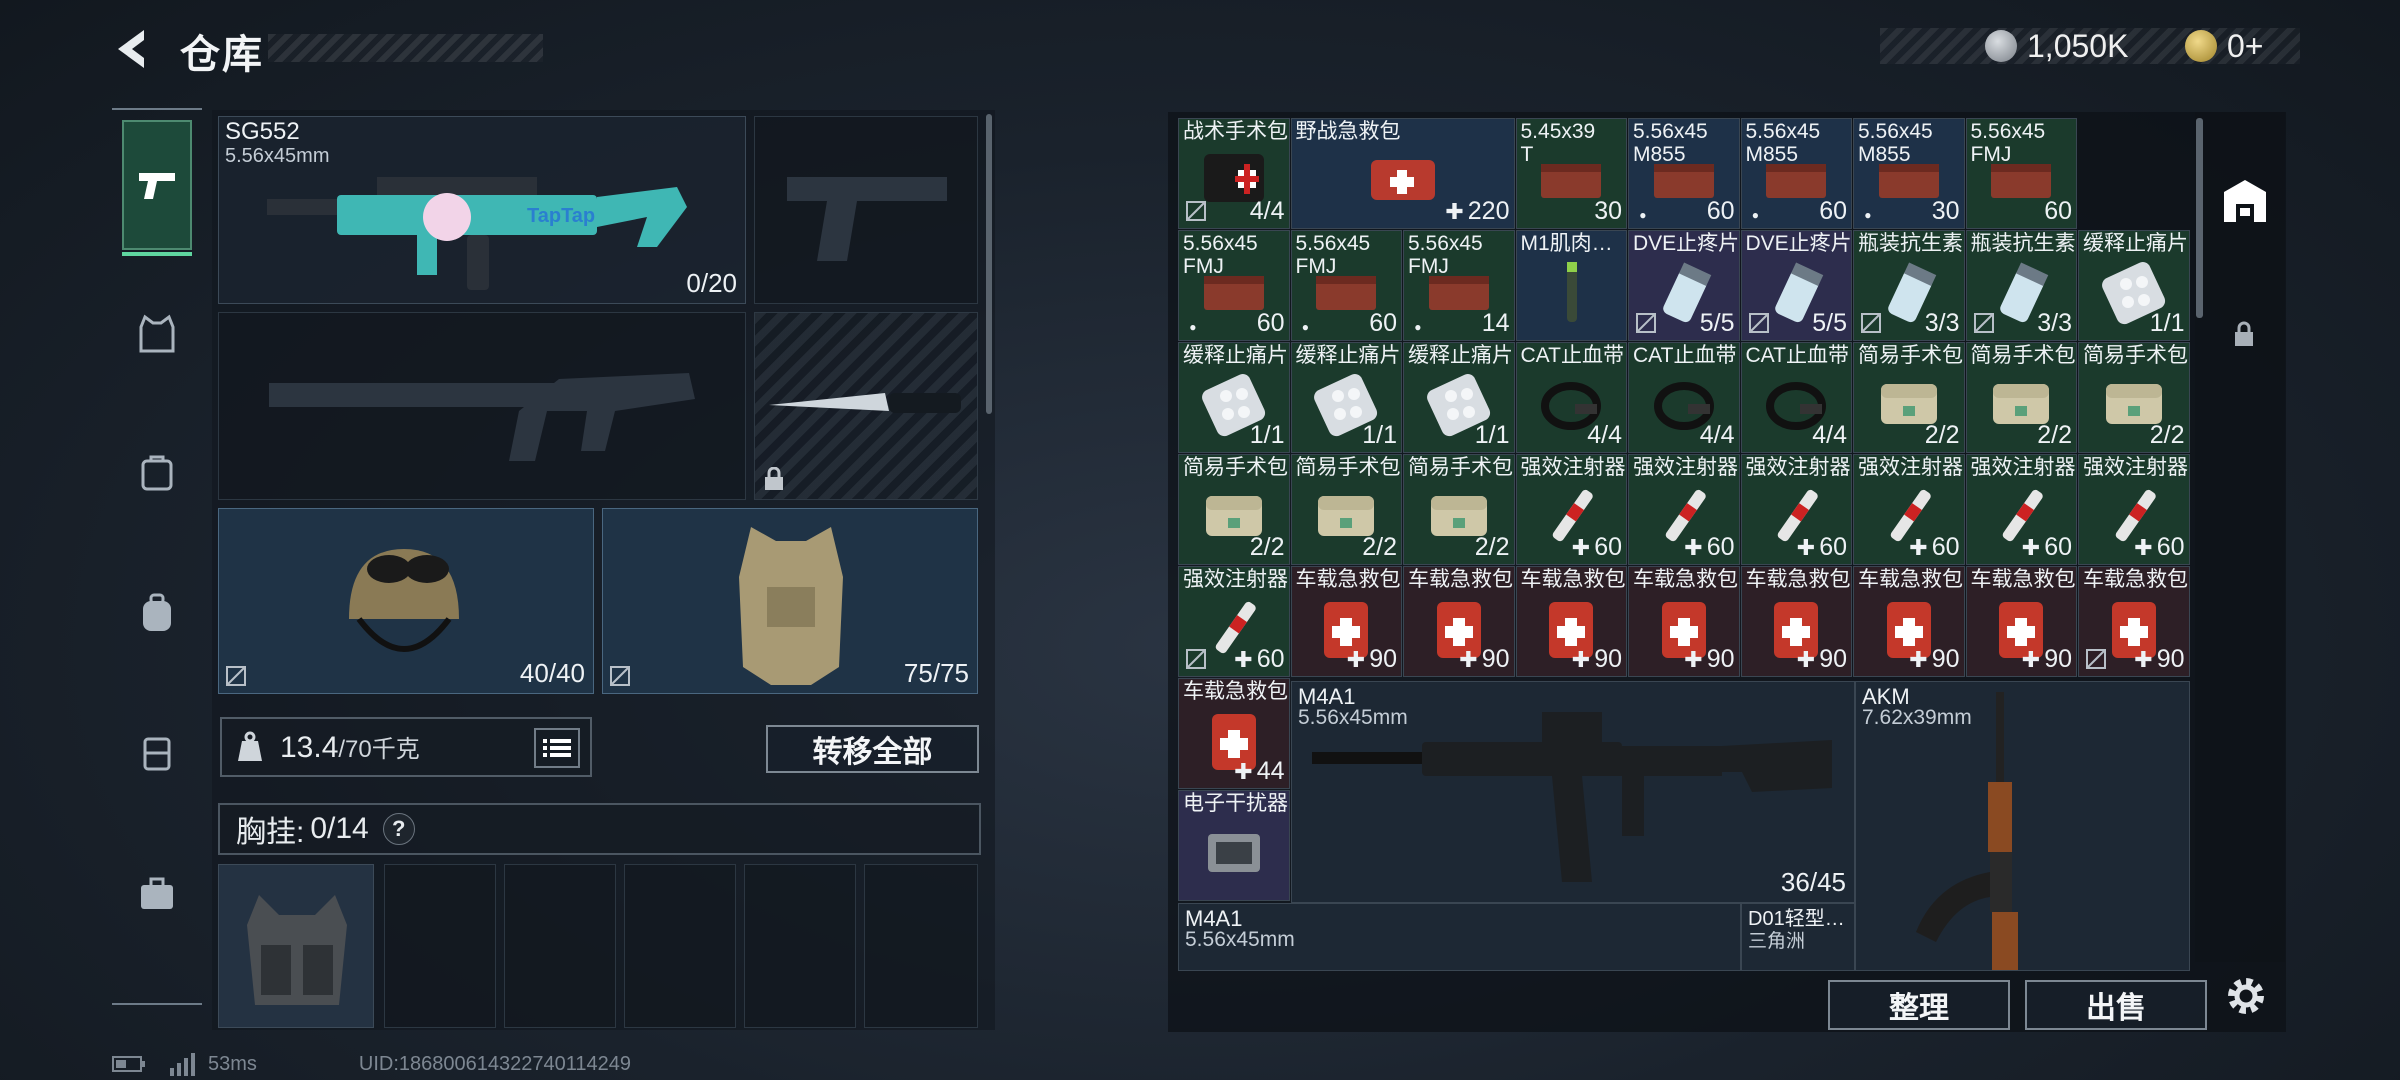  Describe the element at coordinates (1798, 937) in the screenshot. I see `d01-item: D01轻型… 三角洲` at that location.